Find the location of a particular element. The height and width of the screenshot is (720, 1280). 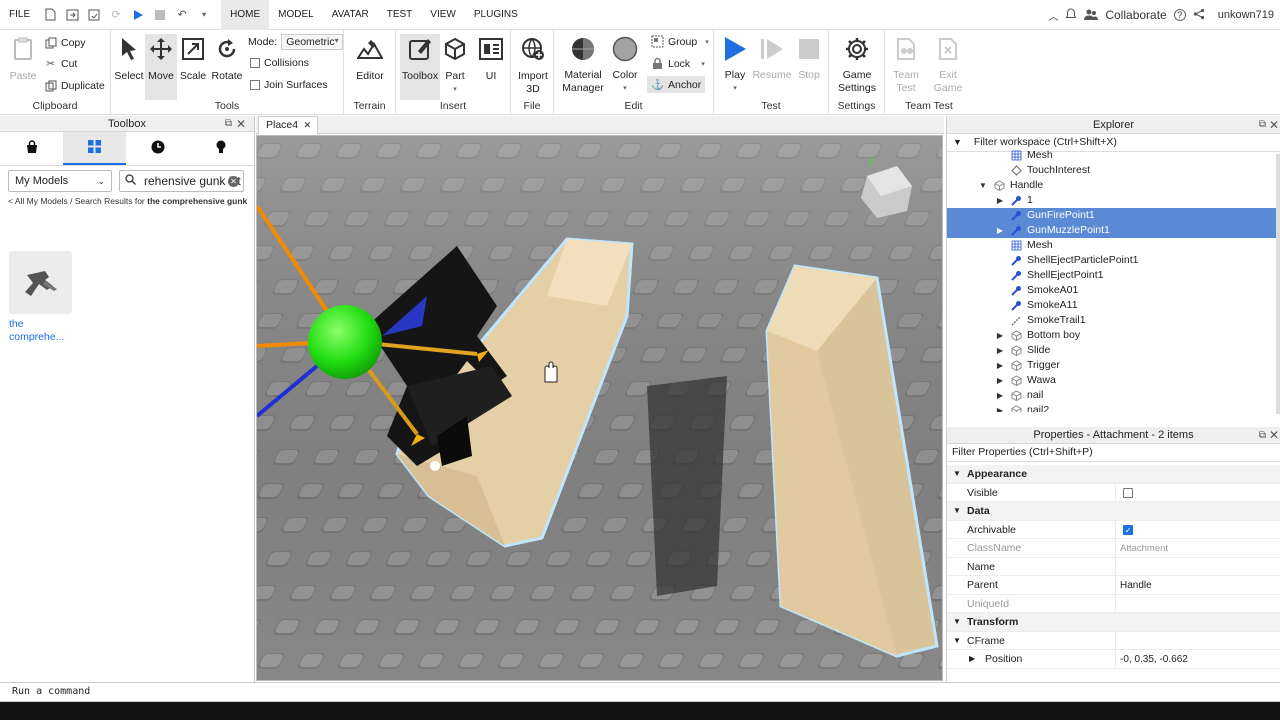

join-surfaces-checkbox is located at coordinates (255, 85).